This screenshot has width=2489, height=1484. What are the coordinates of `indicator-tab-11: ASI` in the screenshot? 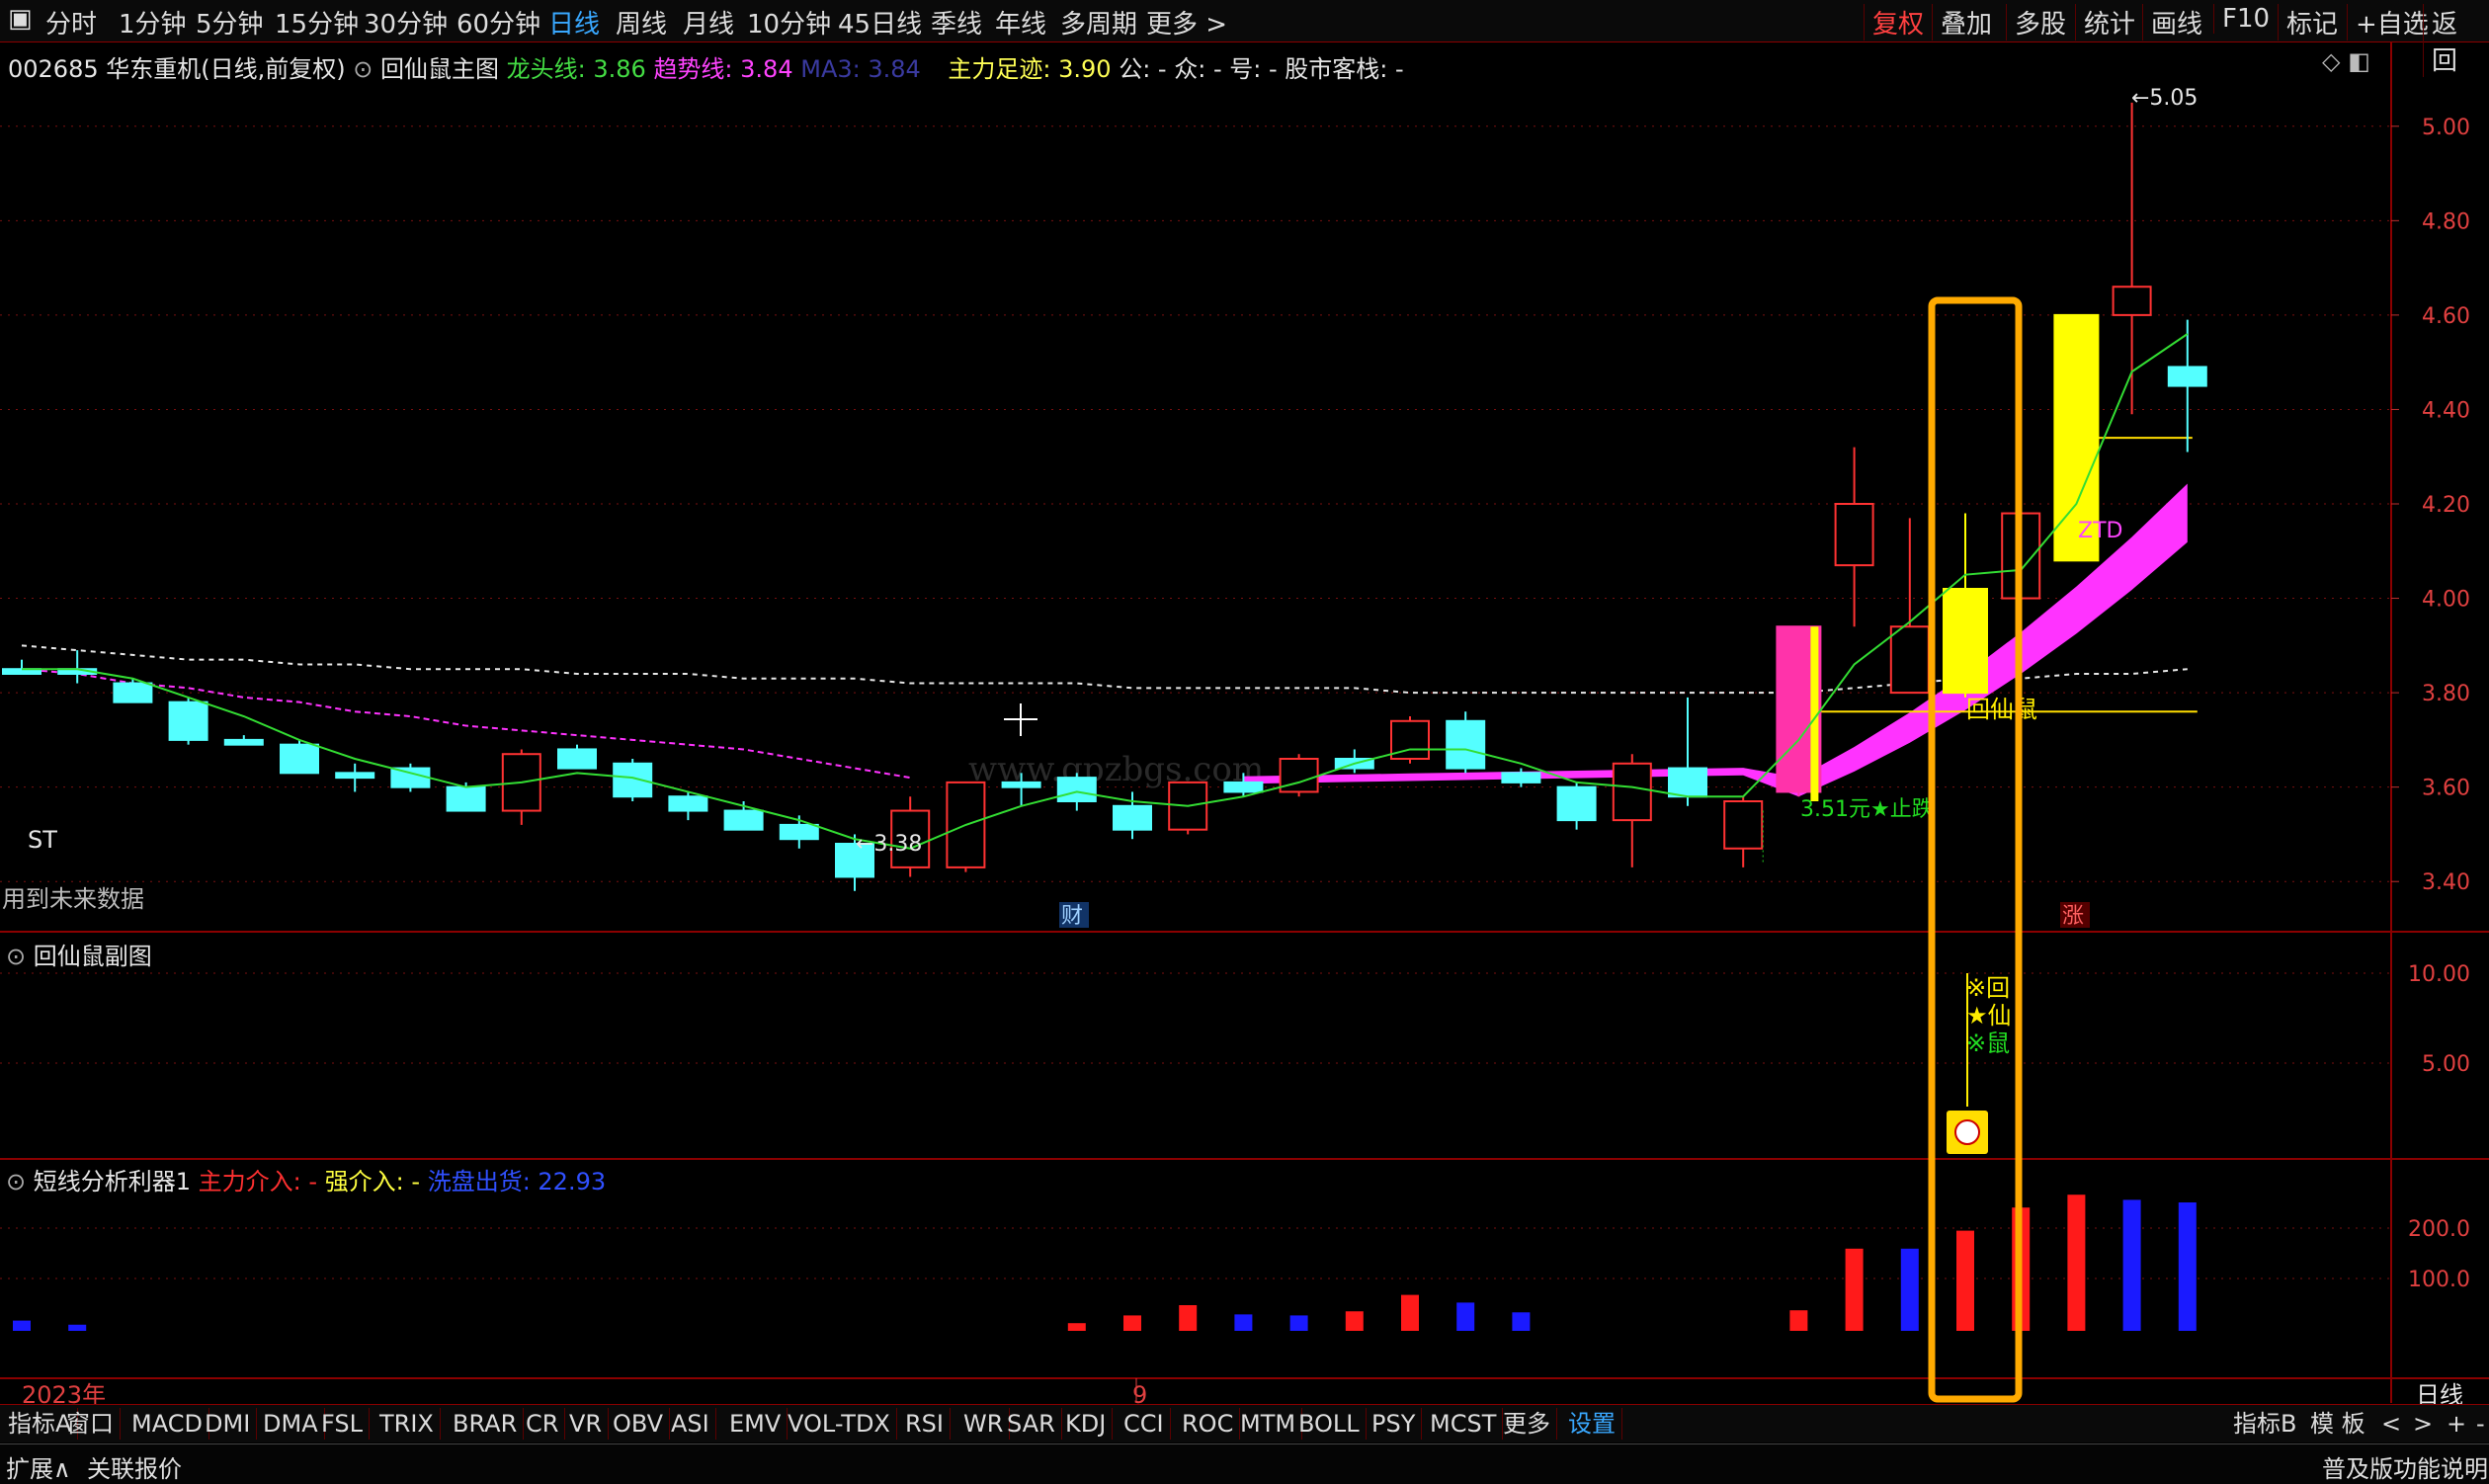 It's located at (691, 1424).